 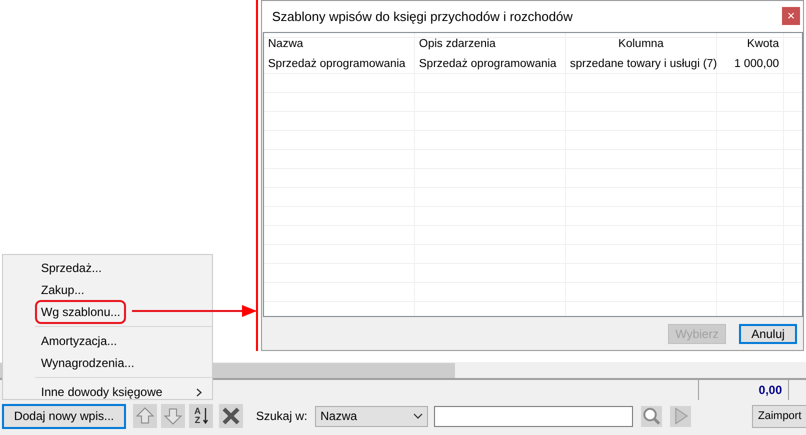 What do you see at coordinates (339, 44) in the screenshot?
I see `column-header: Nazwa` at bounding box center [339, 44].